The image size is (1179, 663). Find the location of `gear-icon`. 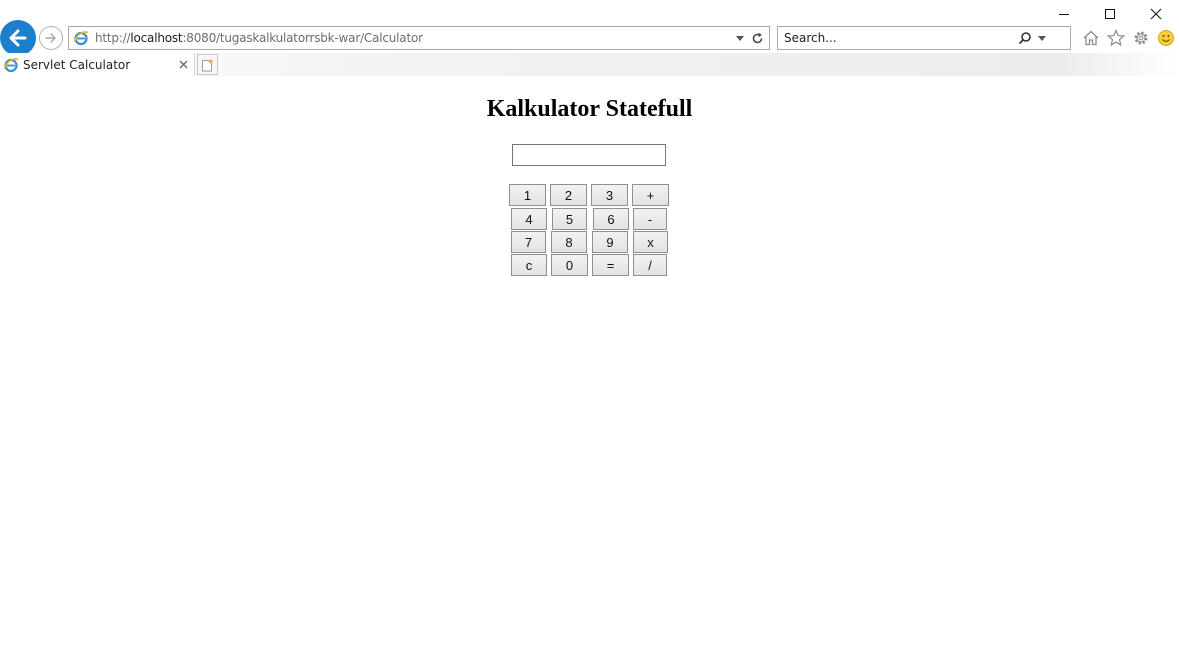

gear-icon is located at coordinates (1141, 38).